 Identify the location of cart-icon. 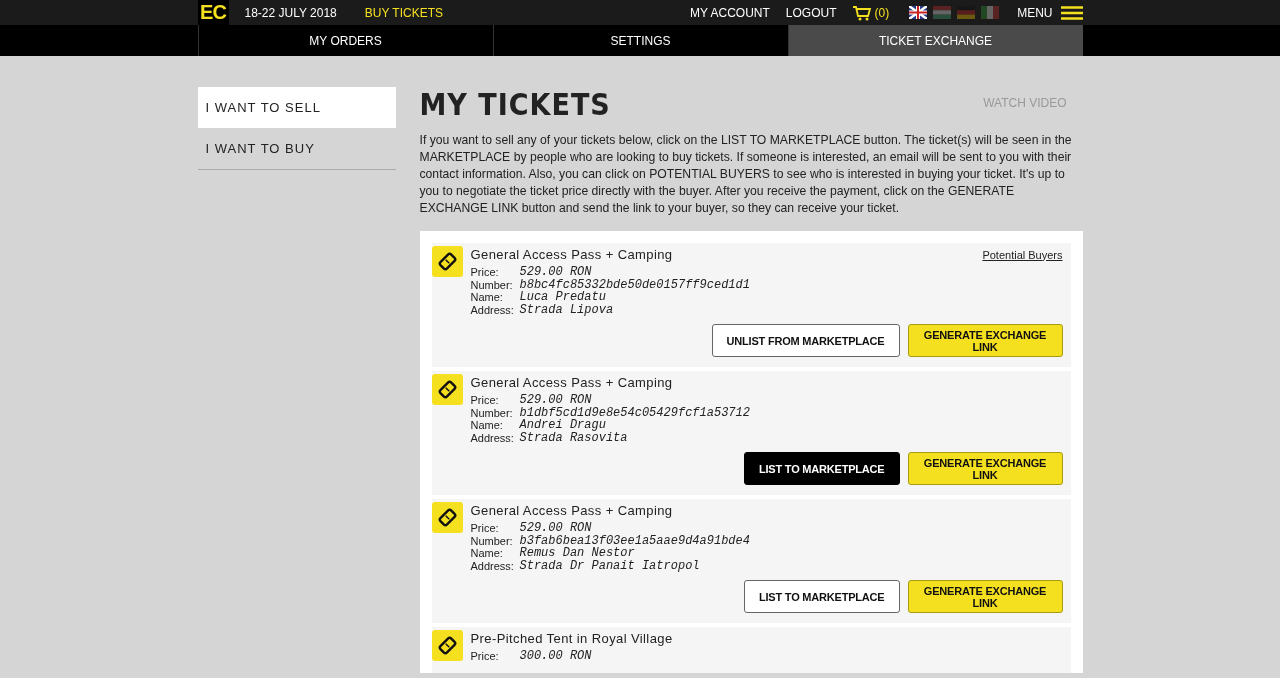
(862, 12).